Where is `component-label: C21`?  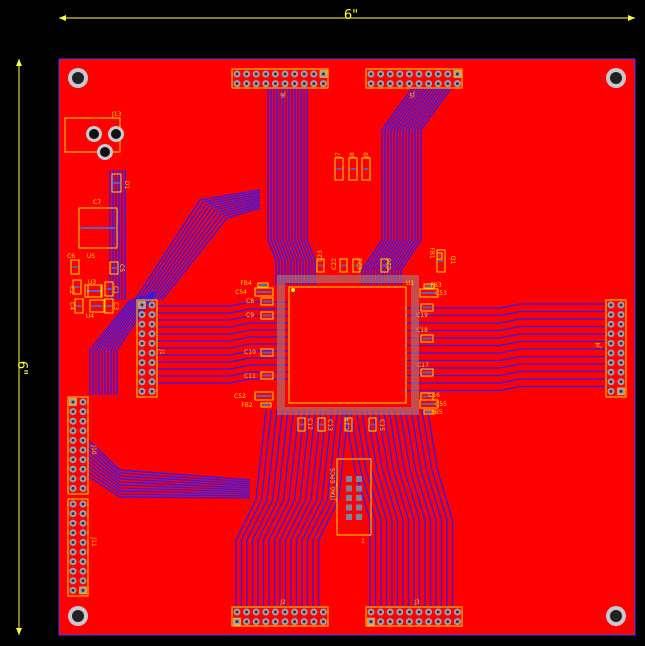
component-label: C21 is located at coordinates (360, 264).